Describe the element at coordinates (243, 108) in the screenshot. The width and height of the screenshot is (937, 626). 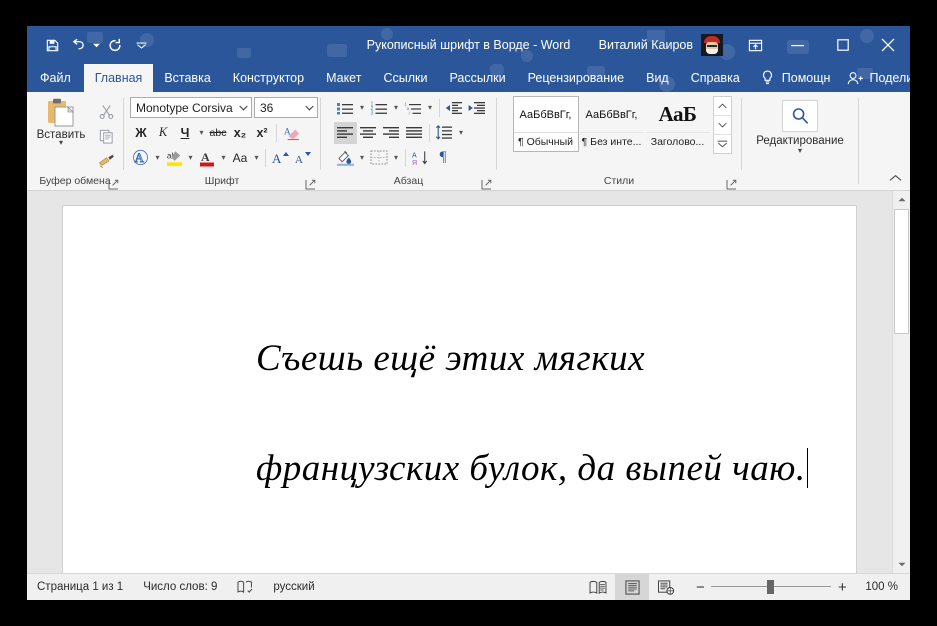
I see `font-name-chevron-down-icon` at that location.